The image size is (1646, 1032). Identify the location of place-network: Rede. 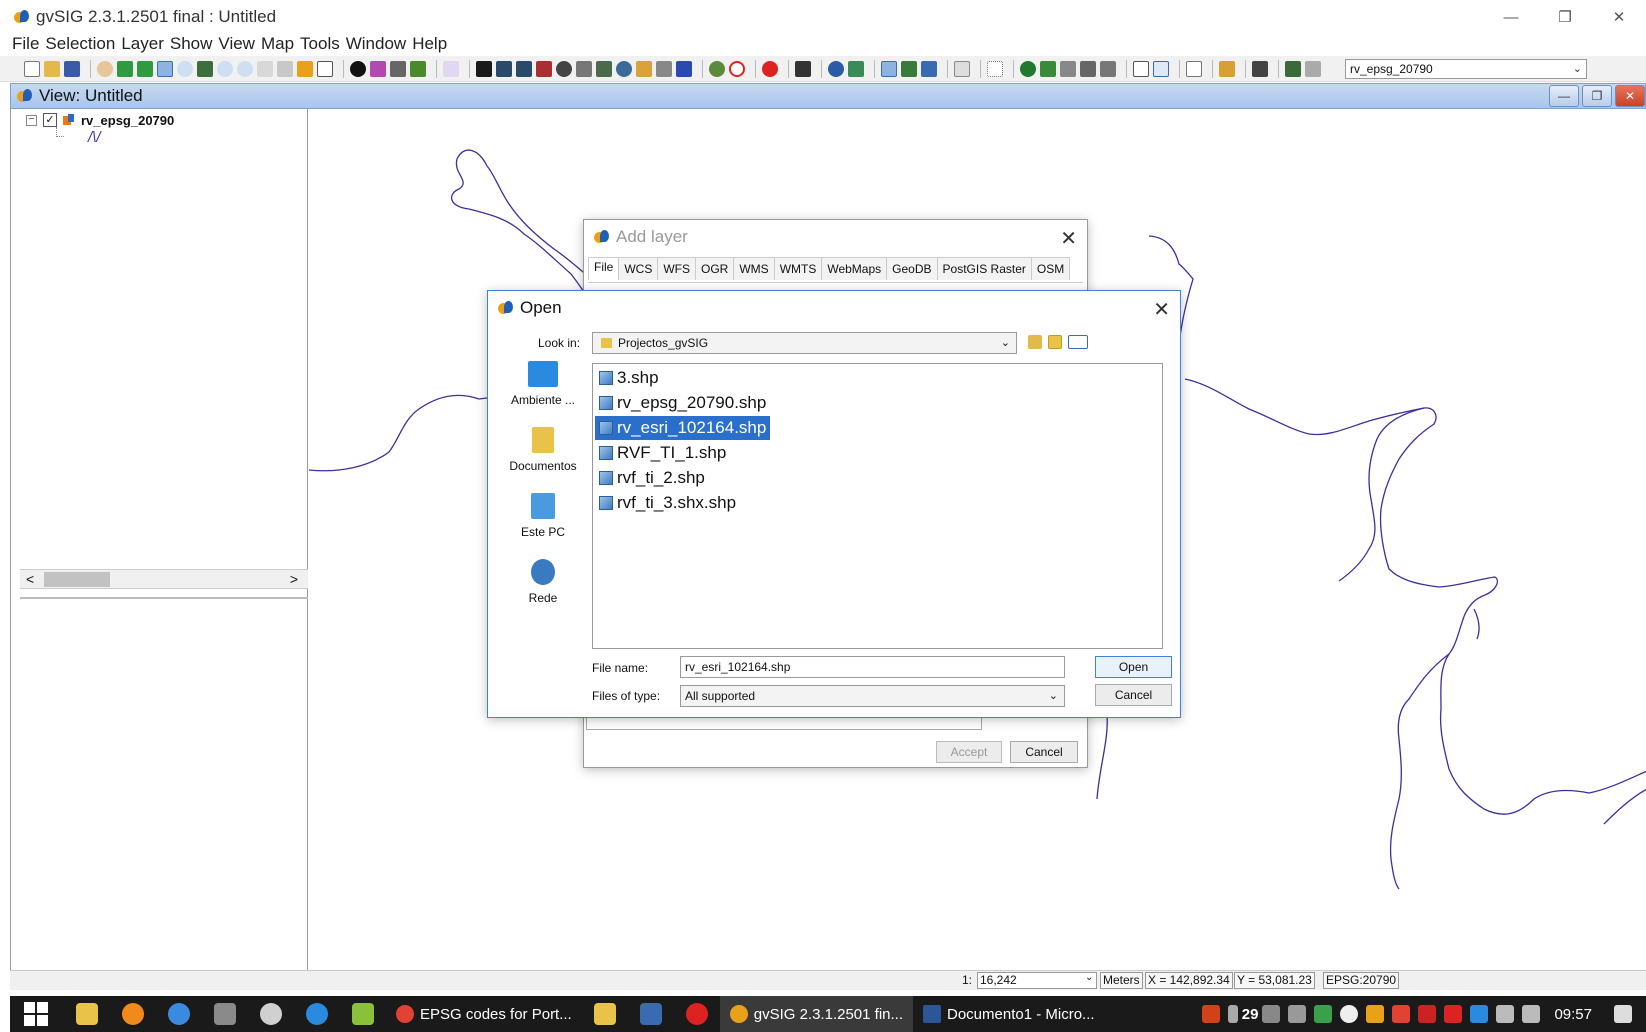
(543, 582).